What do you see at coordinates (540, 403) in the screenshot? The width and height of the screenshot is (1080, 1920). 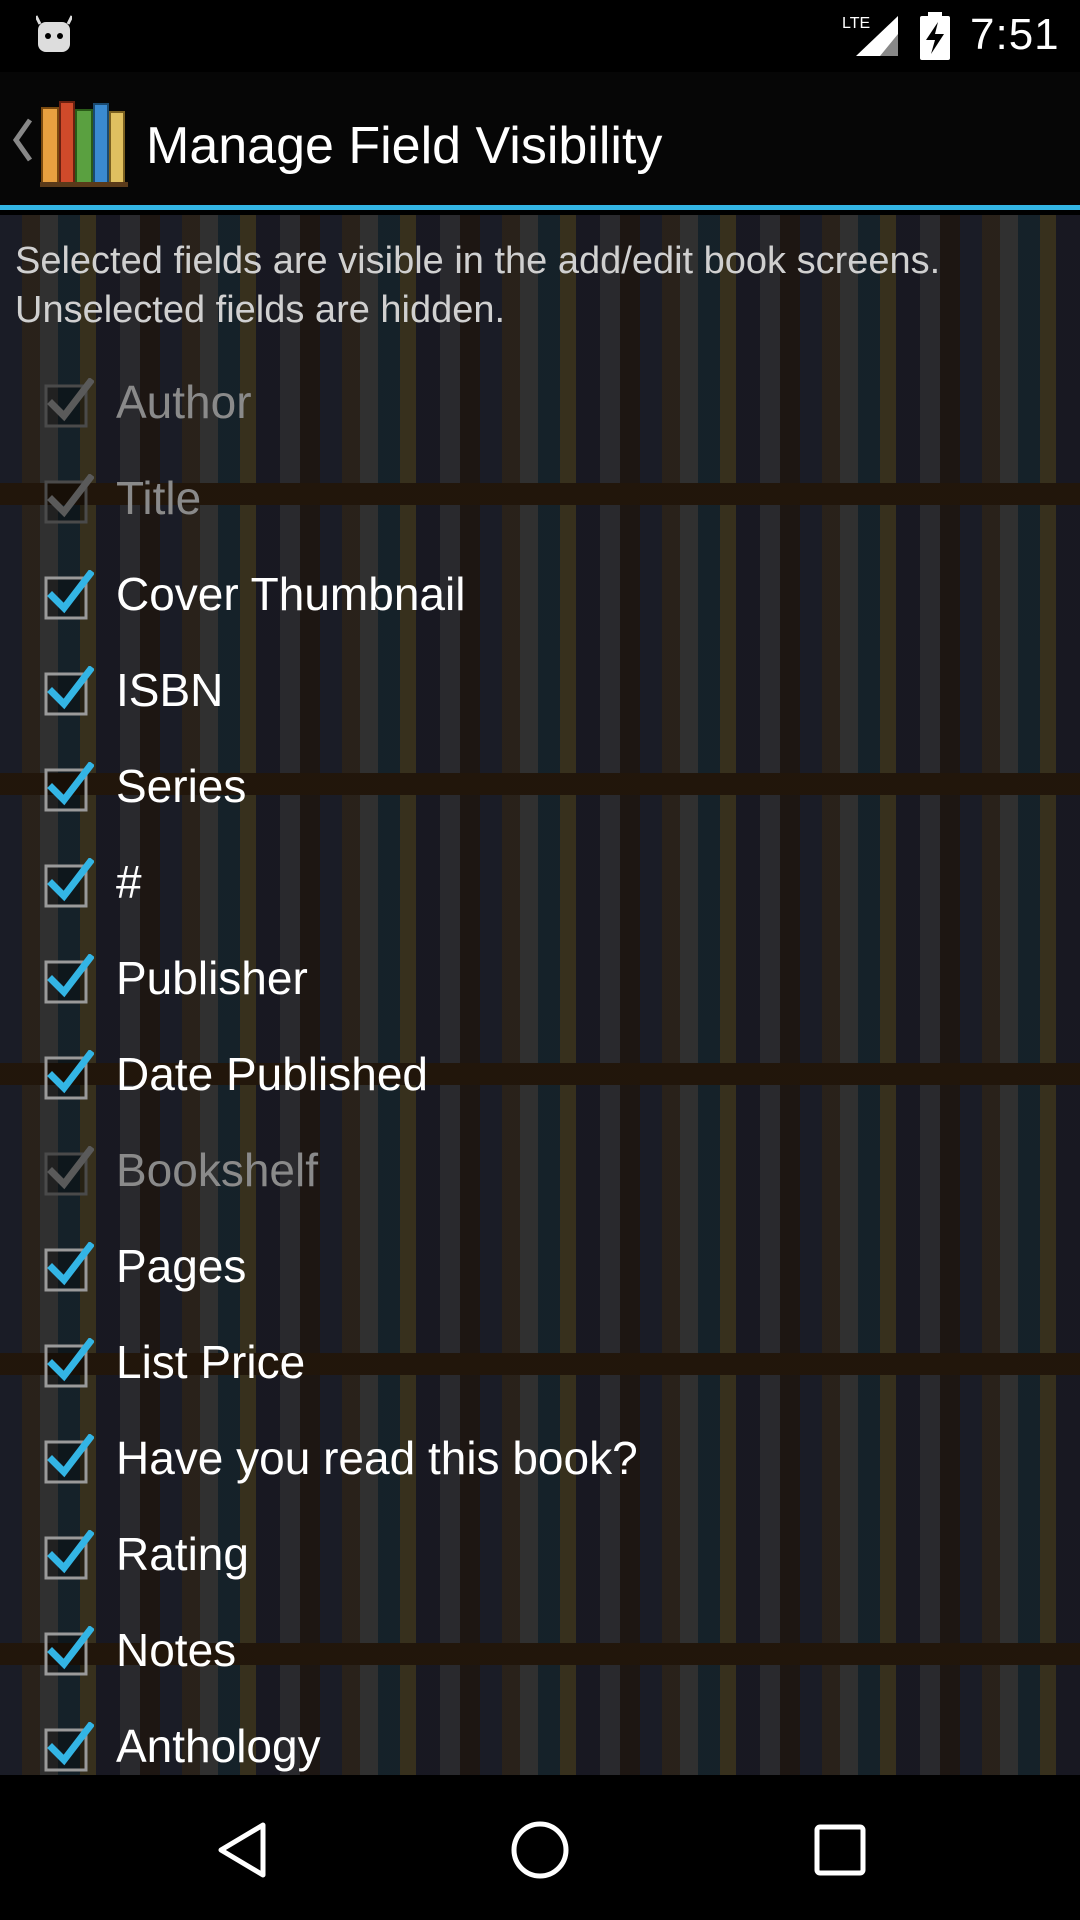 I see `field-row: Author` at bounding box center [540, 403].